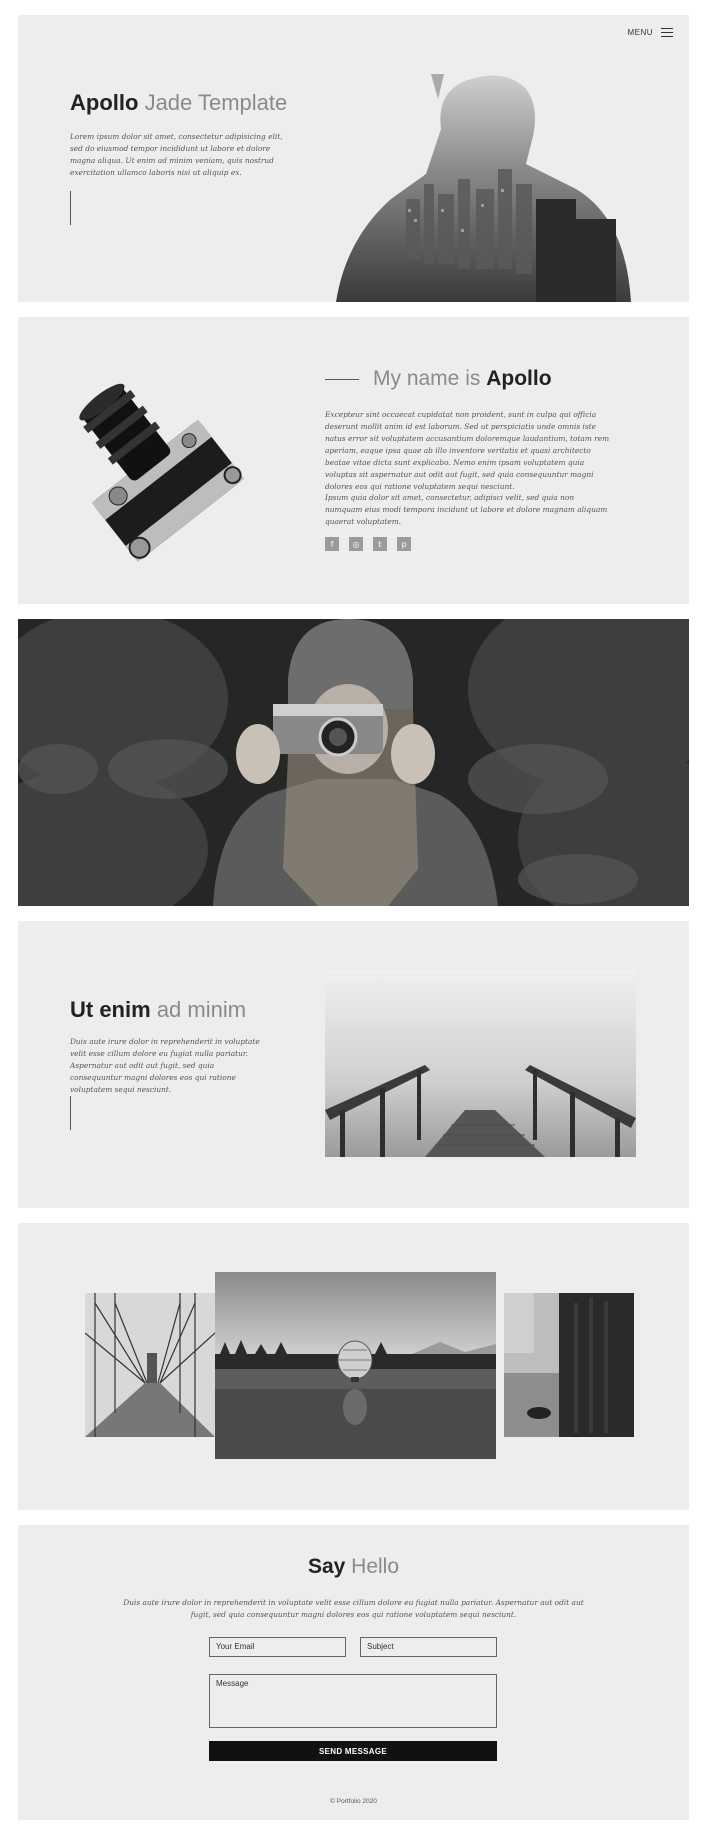 The height and width of the screenshot is (1830, 707). I want to click on foggy-pier-image, so click(480, 1063).